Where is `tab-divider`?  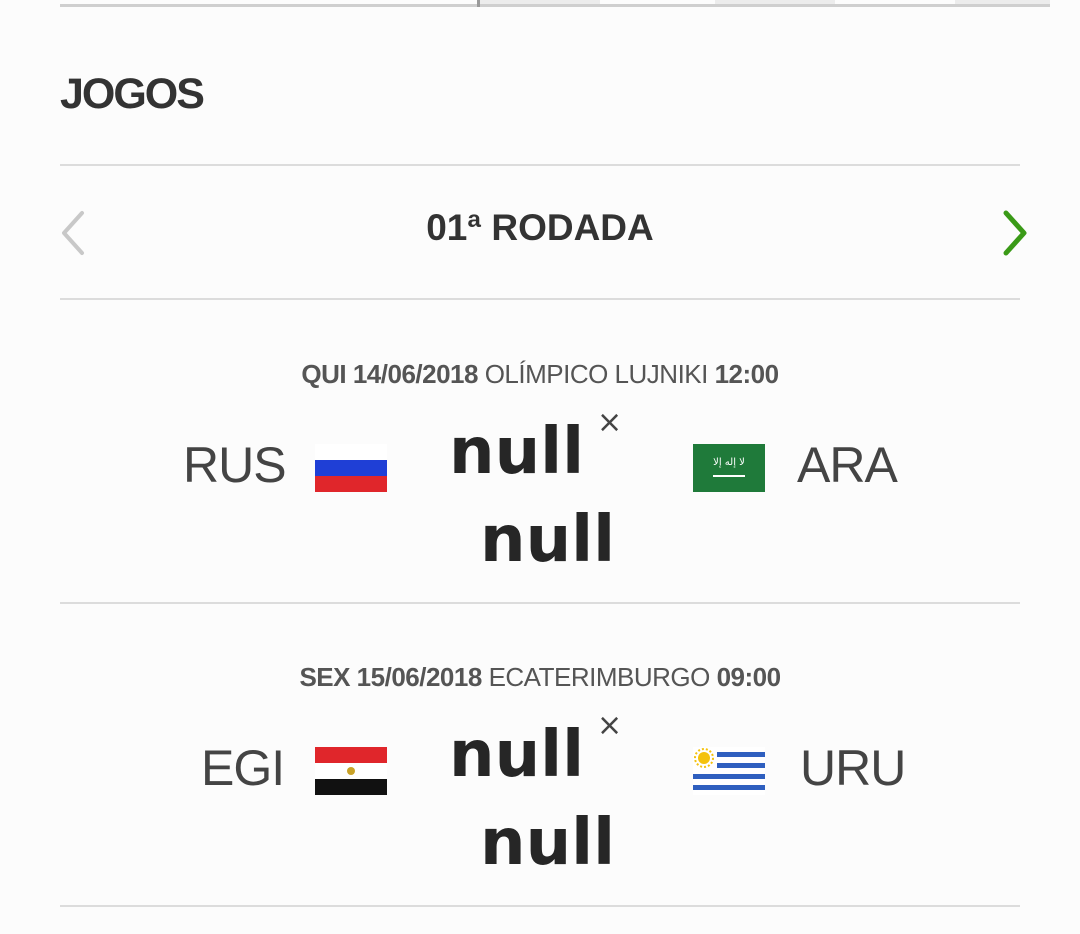 tab-divider is located at coordinates (478, 3).